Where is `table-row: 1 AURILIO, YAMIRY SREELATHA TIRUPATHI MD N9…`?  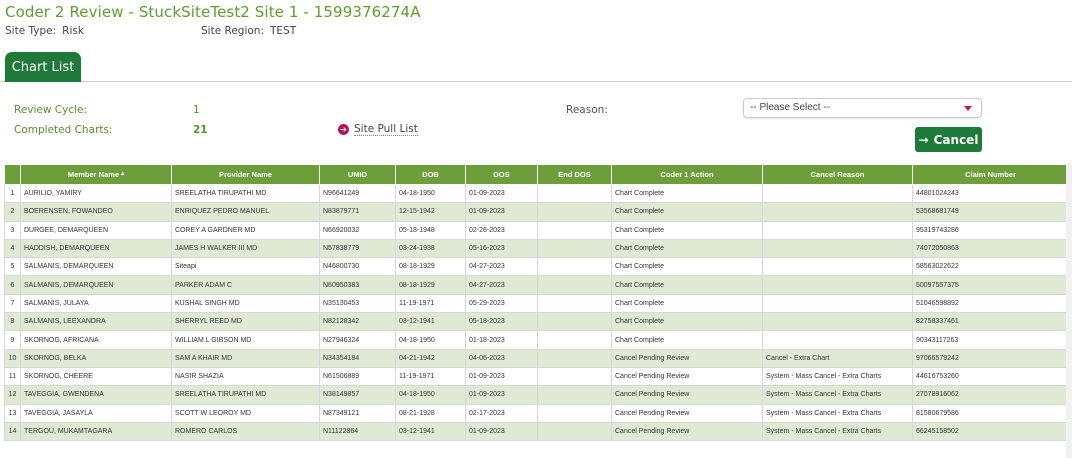
table-row: 1 AURILIO, YAMIRY SREELATHA TIRUPATHI MD N9… is located at coordinates (536, 193).